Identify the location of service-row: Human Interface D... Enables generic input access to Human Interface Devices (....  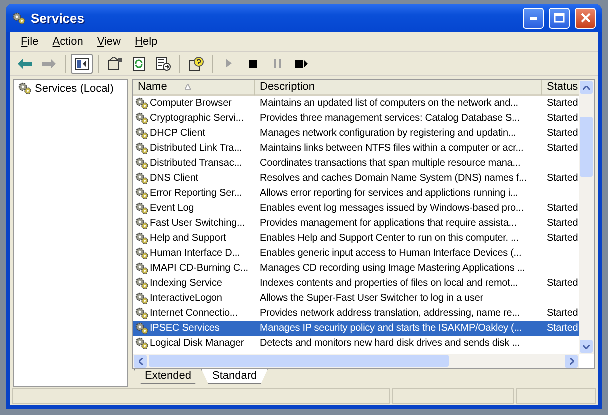
(356, 253).